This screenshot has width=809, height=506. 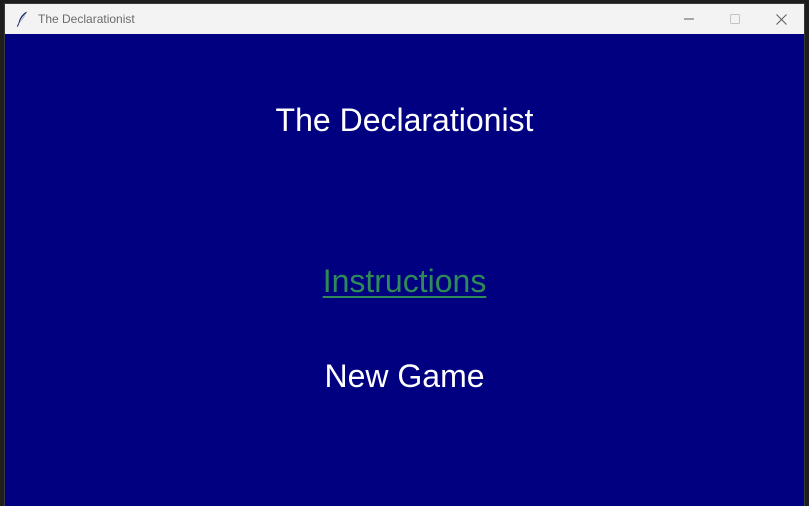 I want to click on minimize-button, so click(x=689, y=19).